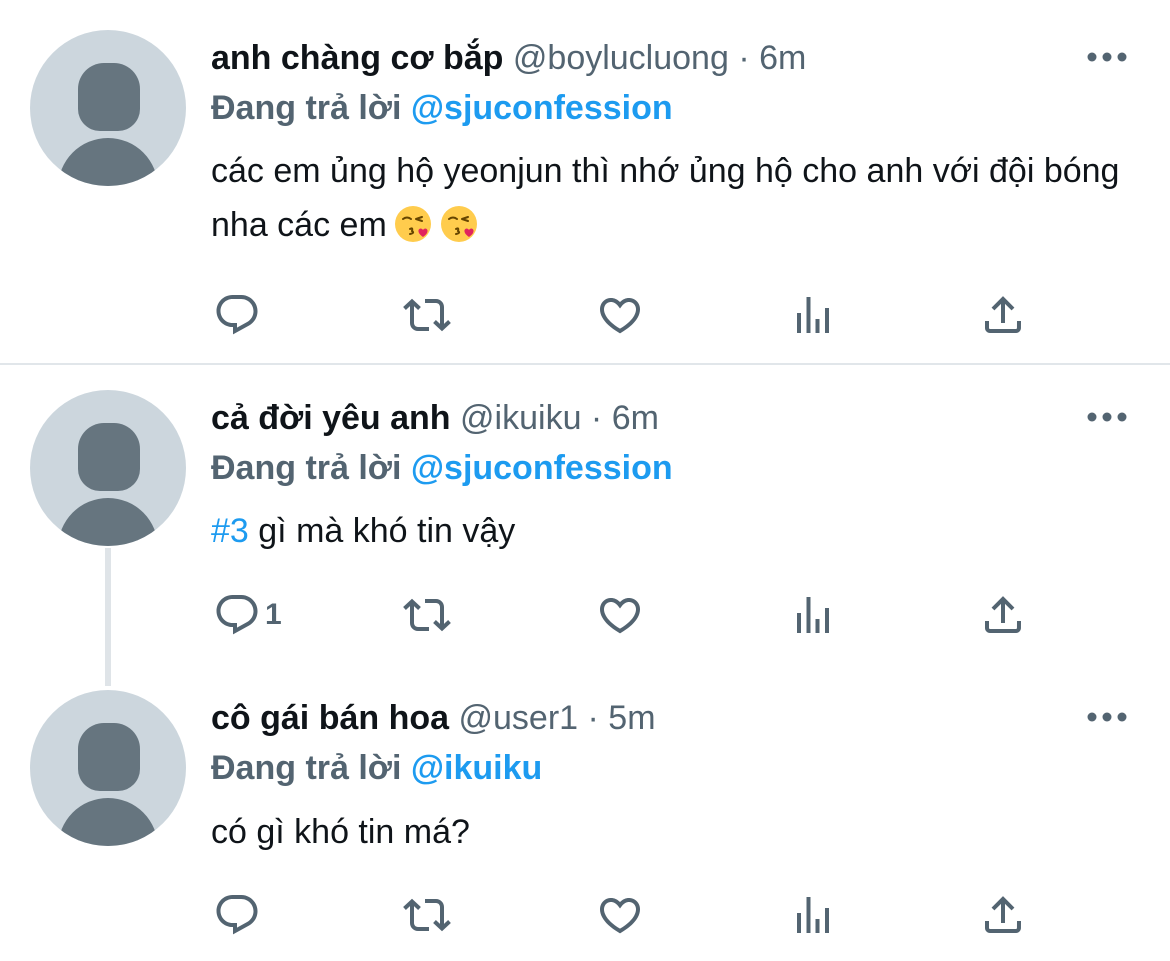 This screenshot has height=961, width=1170. Describe the element at coordinates (631, 718) in the screenshot. I see `timestamp: 5m` at that location.